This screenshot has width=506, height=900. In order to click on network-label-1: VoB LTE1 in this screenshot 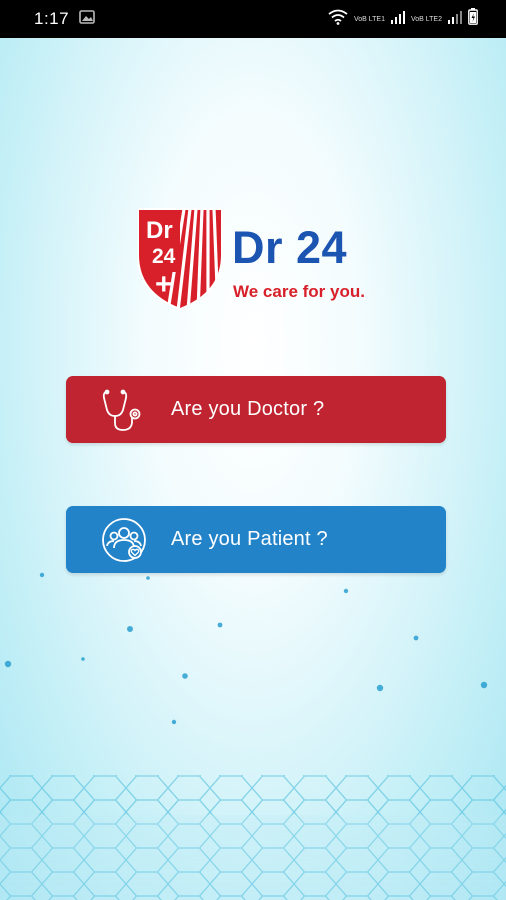, I will do `click(369, 19)`.